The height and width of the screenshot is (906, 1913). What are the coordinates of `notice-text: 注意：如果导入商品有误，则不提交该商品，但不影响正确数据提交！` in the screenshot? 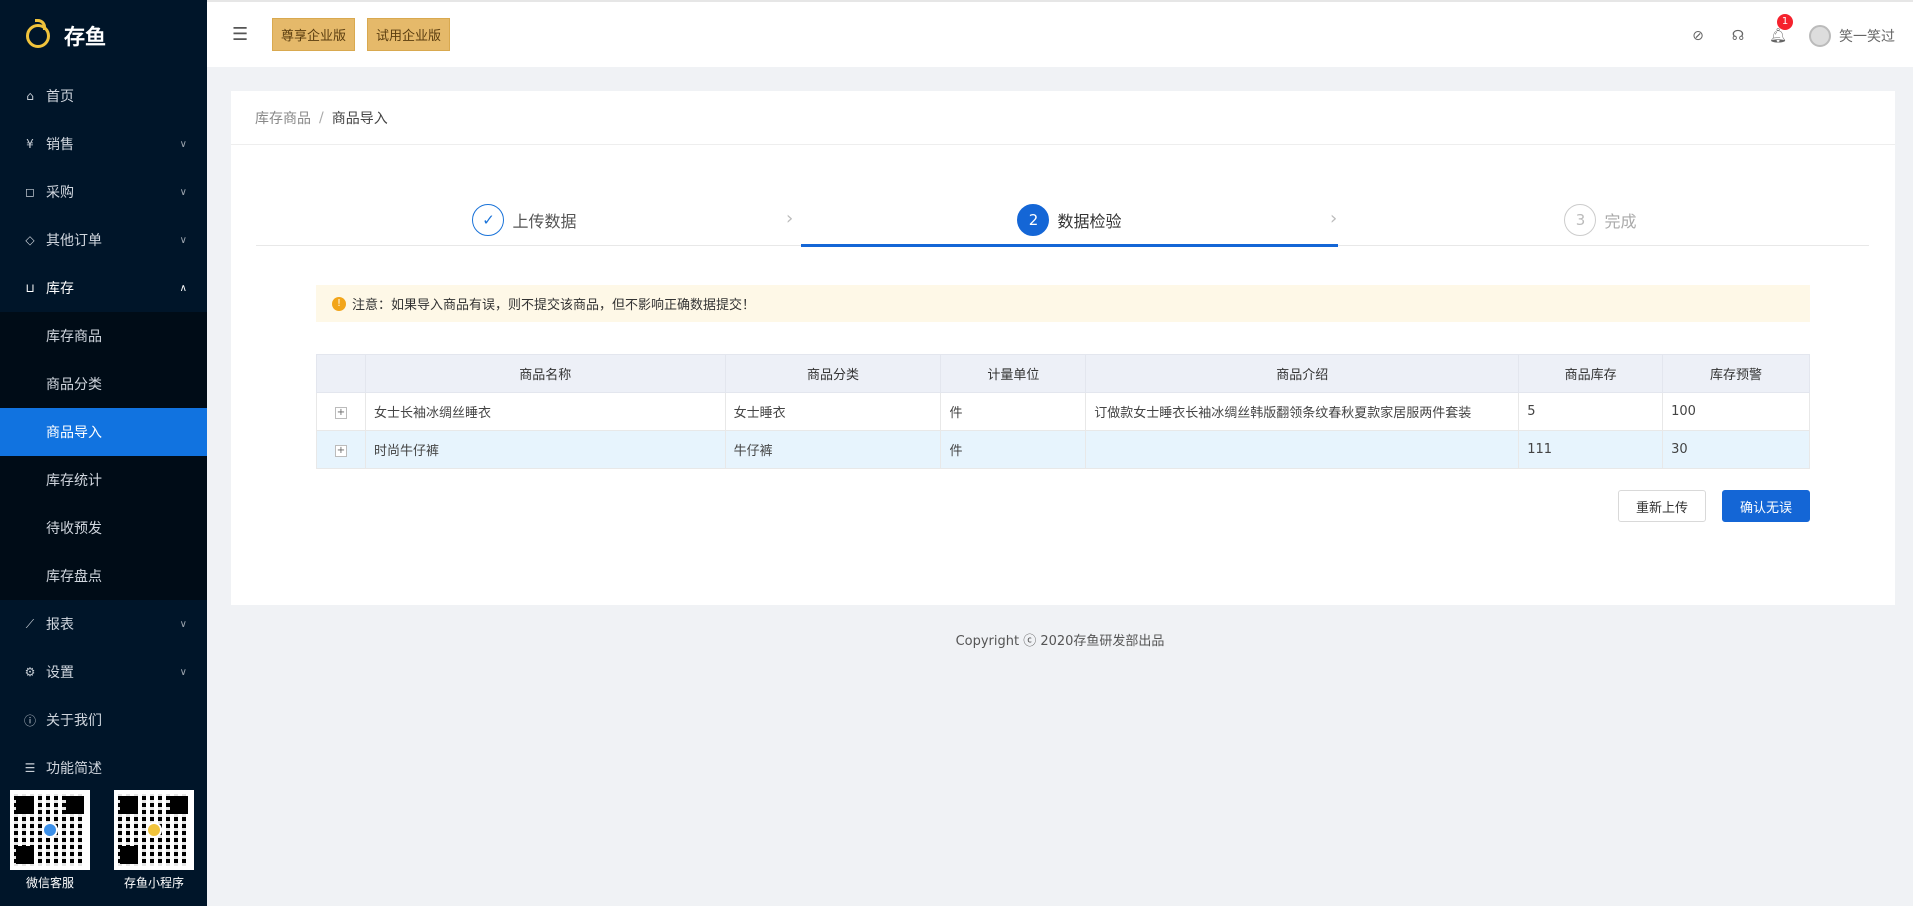 It's located at (554, 305).